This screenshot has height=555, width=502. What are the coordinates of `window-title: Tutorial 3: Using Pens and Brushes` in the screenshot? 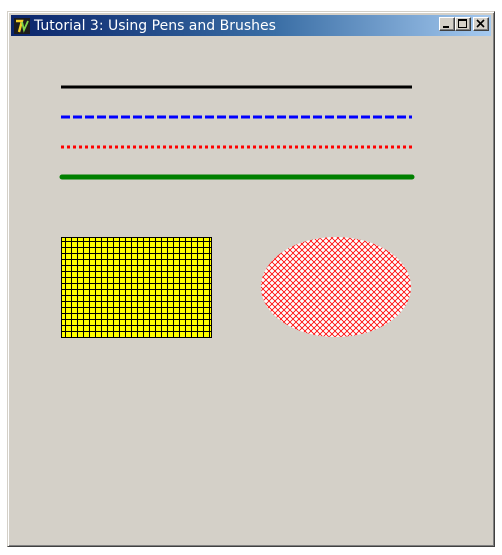 It's located at (155, 25).